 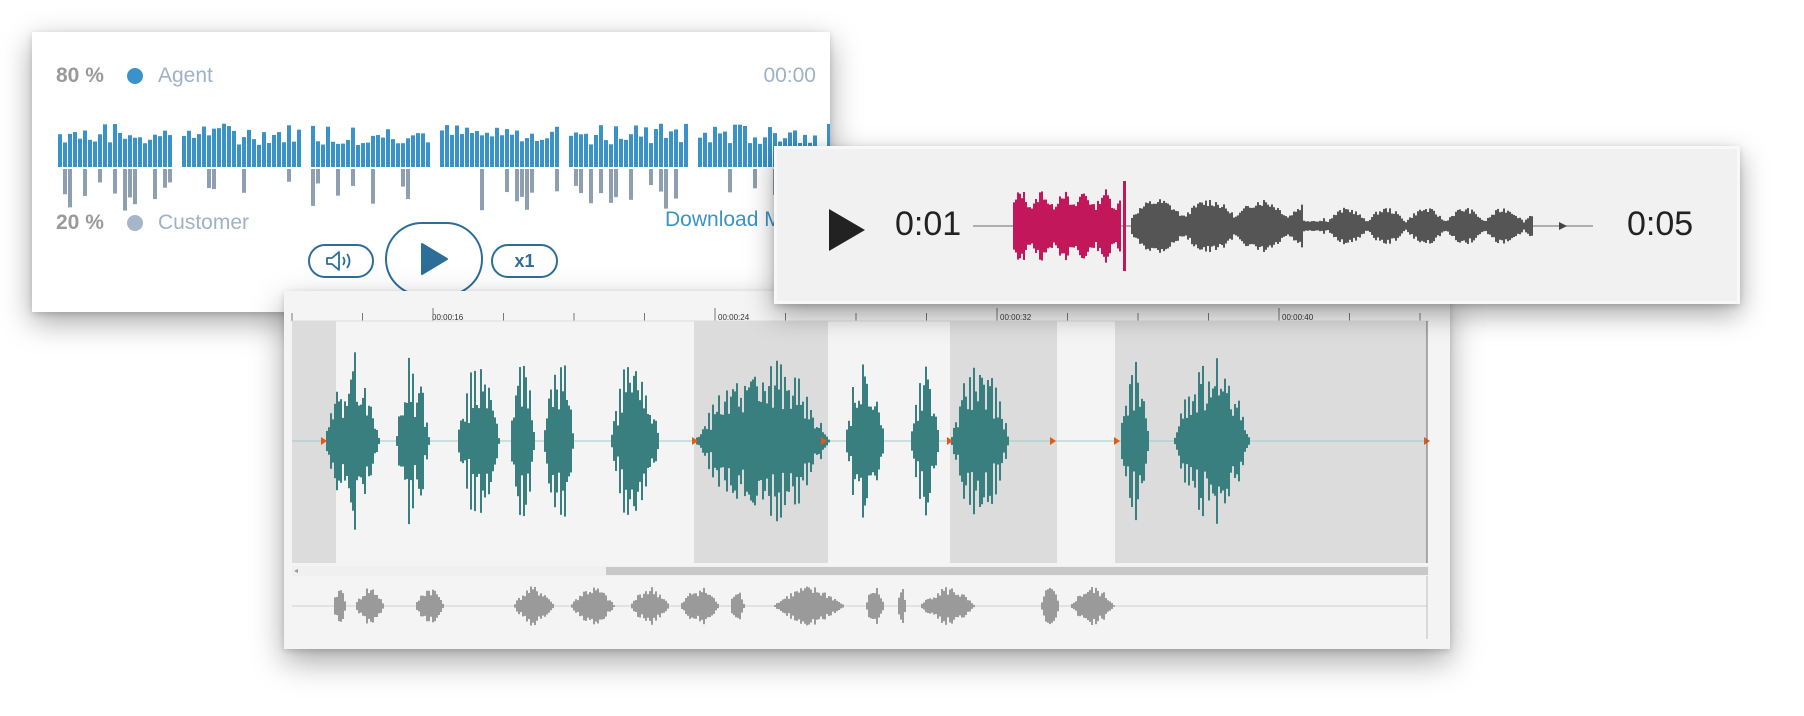 I want to click on scrollbar-thumb, so click(x=1017, y=571).